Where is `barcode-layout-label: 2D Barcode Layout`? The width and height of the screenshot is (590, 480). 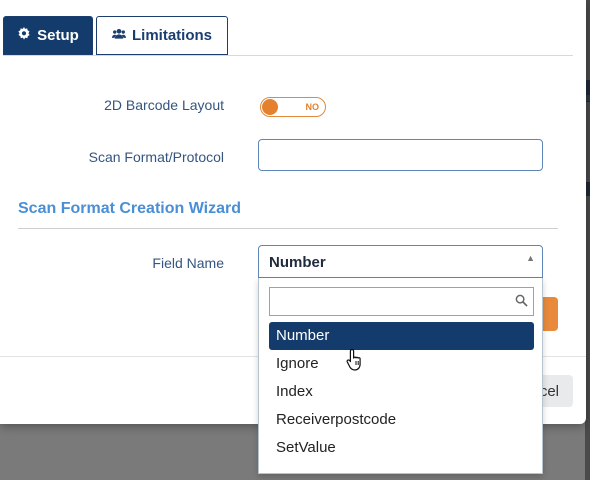 barcode-layout-label: 2D Barcode Layout is located at coordinates (164, 105).